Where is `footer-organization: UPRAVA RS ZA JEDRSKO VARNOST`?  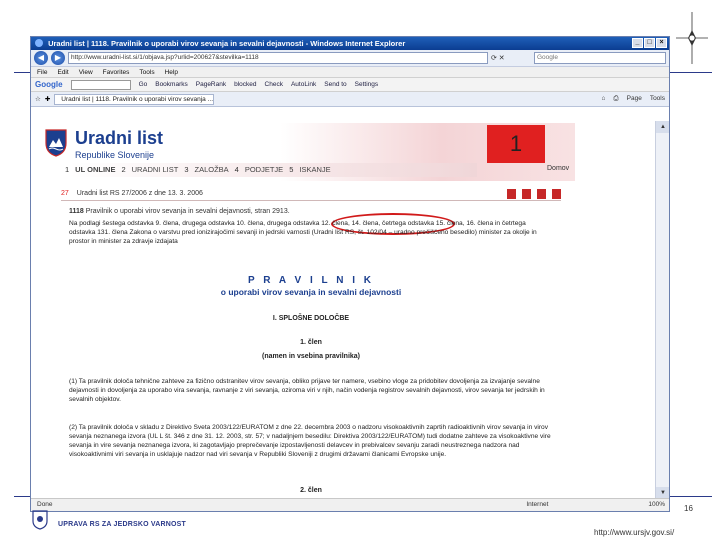
footer-organization: UPRAVA RS ZA JEDRSKO VARNOST is located at coordinates (122, 524).